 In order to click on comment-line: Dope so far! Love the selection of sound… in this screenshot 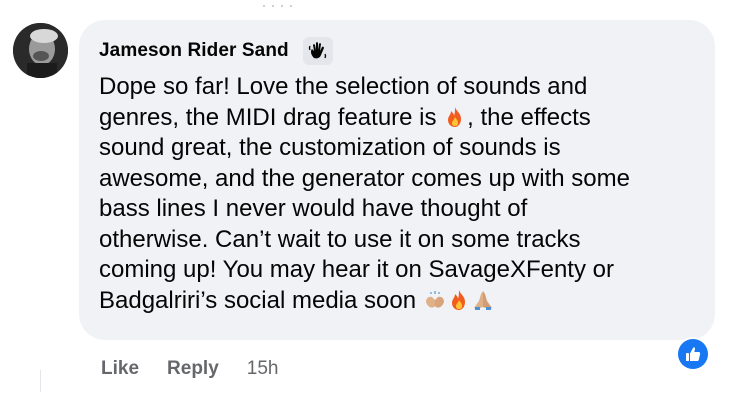, I will do `click(343, 86)`.